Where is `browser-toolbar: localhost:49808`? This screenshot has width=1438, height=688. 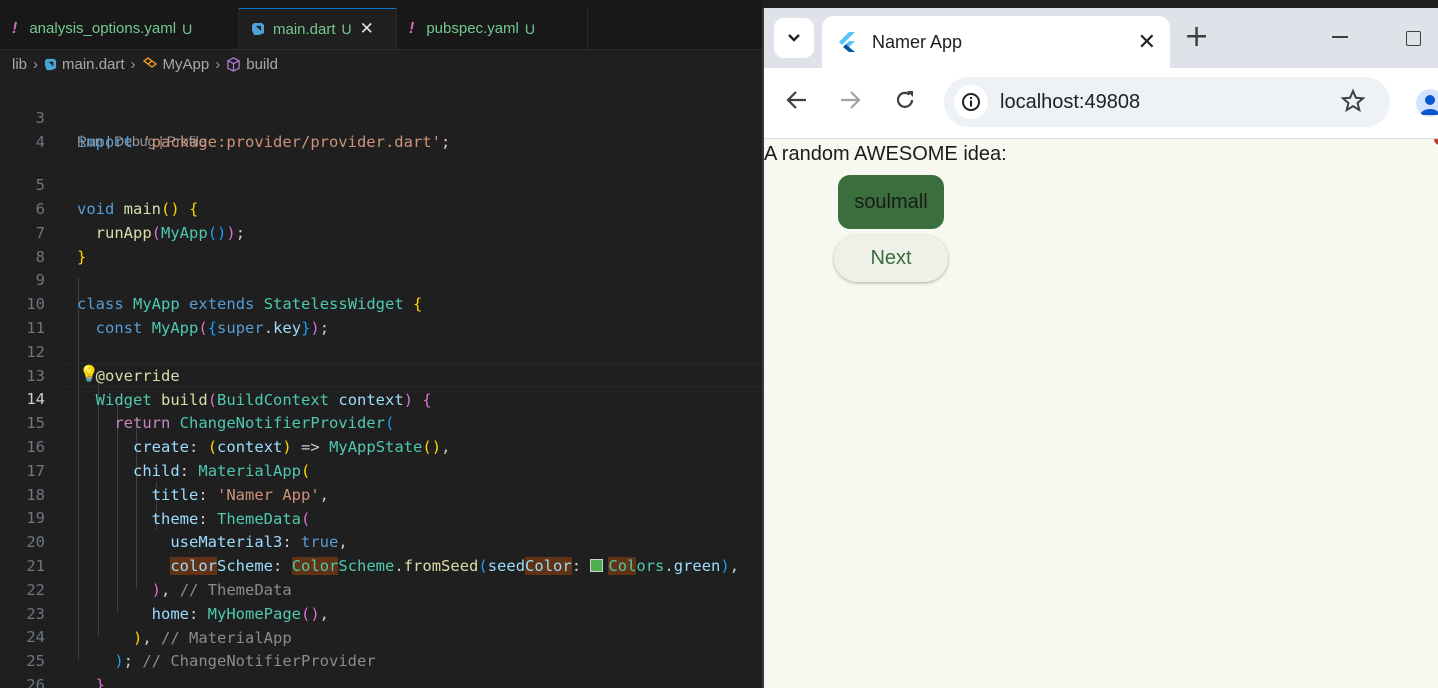 browser-toolbar: localhost:49808 is located at coordinates (1101, 103).